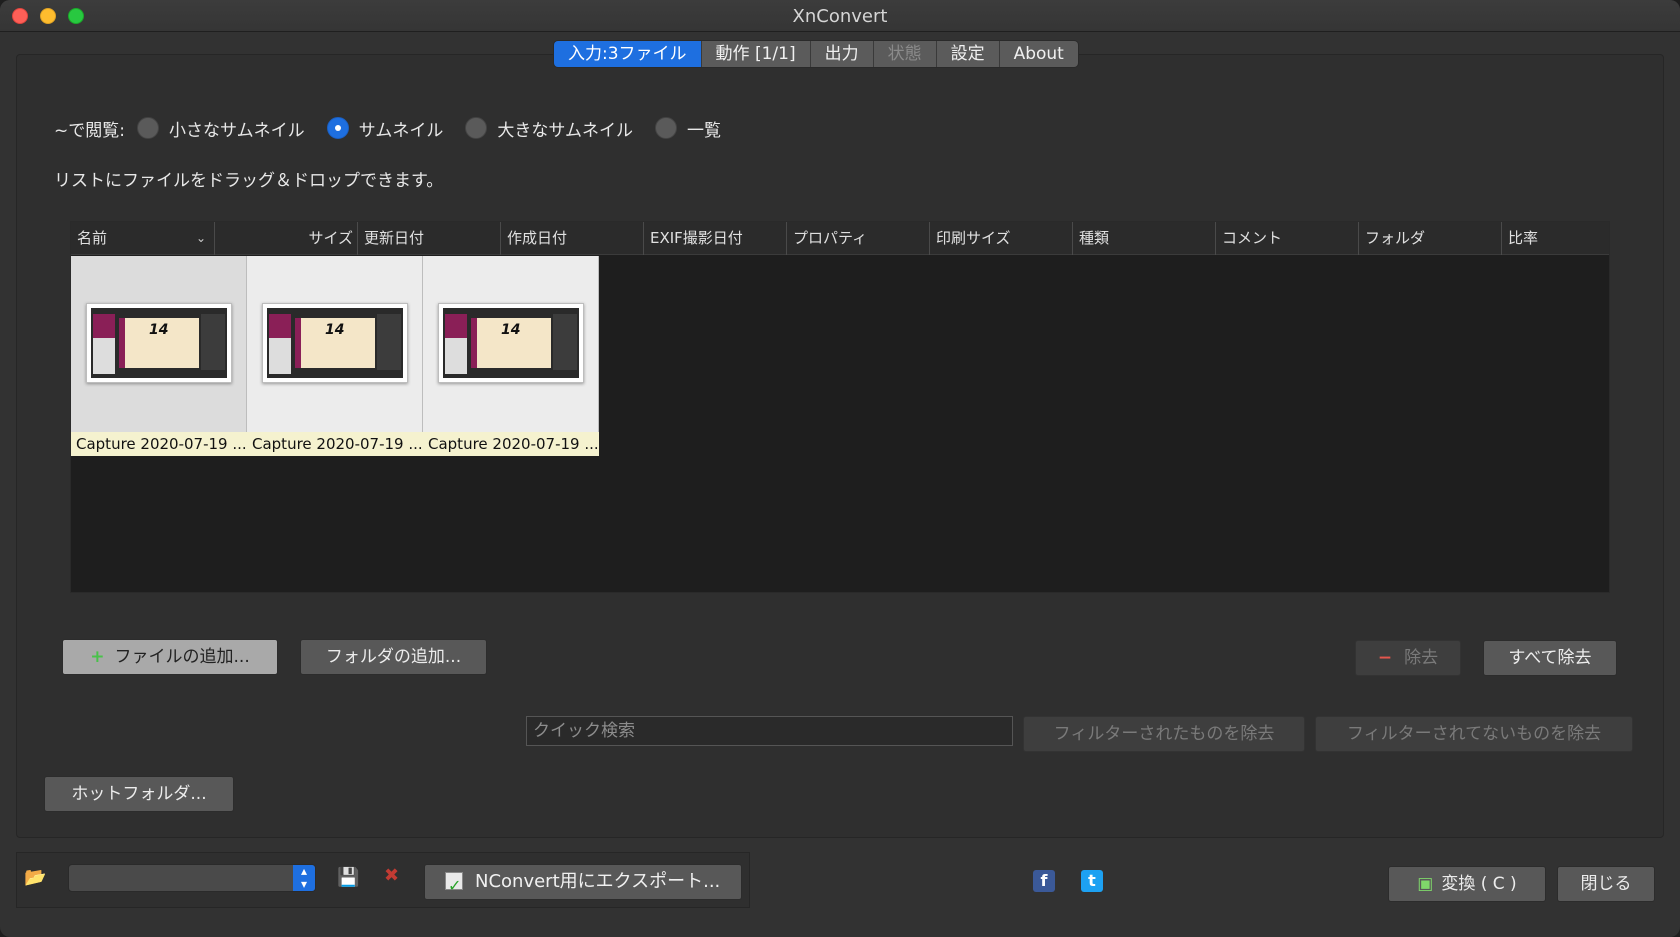 The width and height of the screenshot is (1680, 937). What do you see at coordinates (89, 130) in the screenshot?
I see `view-mode-label: ~で閲覧:` at bounding box center [89, 130].